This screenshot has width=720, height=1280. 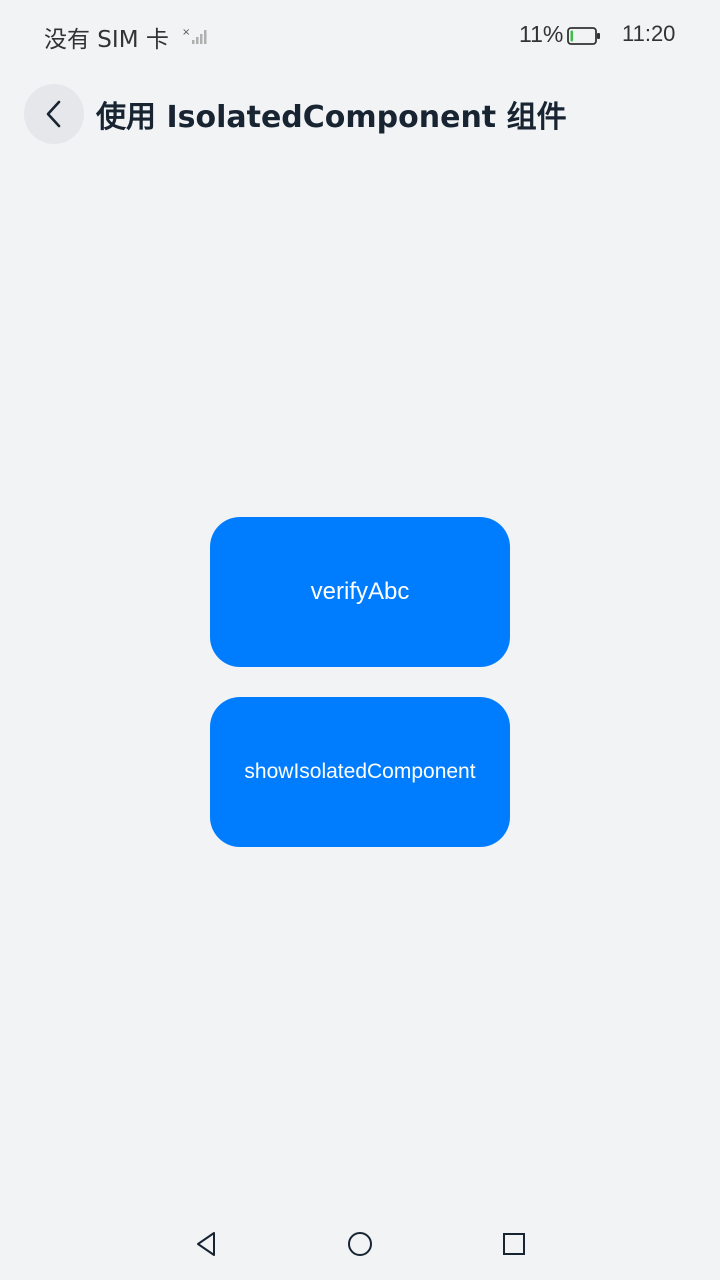 I want to click on clock: 11:20, so click(x=649, y=33).